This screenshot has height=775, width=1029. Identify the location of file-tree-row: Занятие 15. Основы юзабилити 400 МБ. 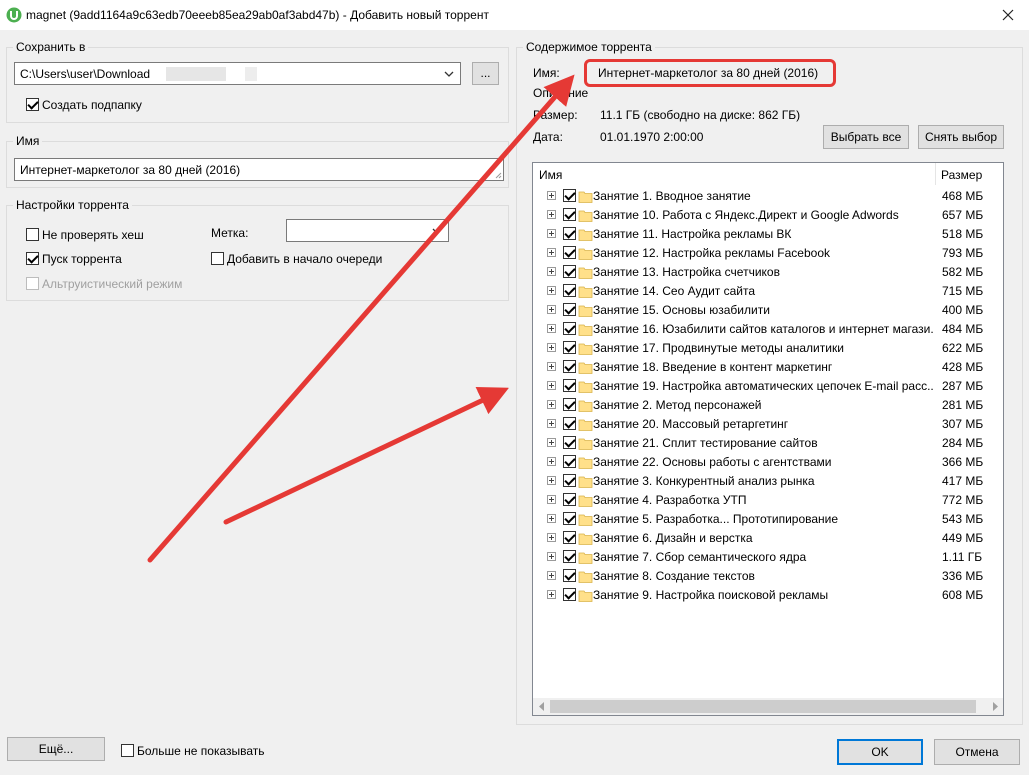
(768, 310).